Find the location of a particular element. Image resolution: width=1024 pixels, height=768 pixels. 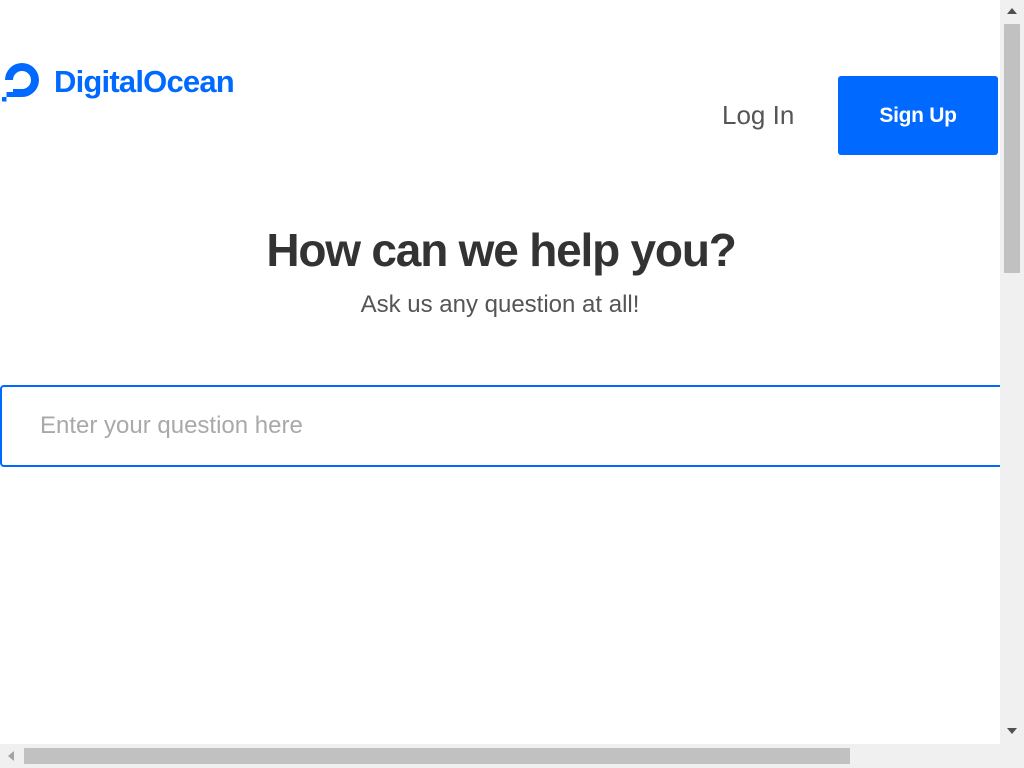

page-subtitle: Ask us any question at all! is located at coordinates (500, 304).